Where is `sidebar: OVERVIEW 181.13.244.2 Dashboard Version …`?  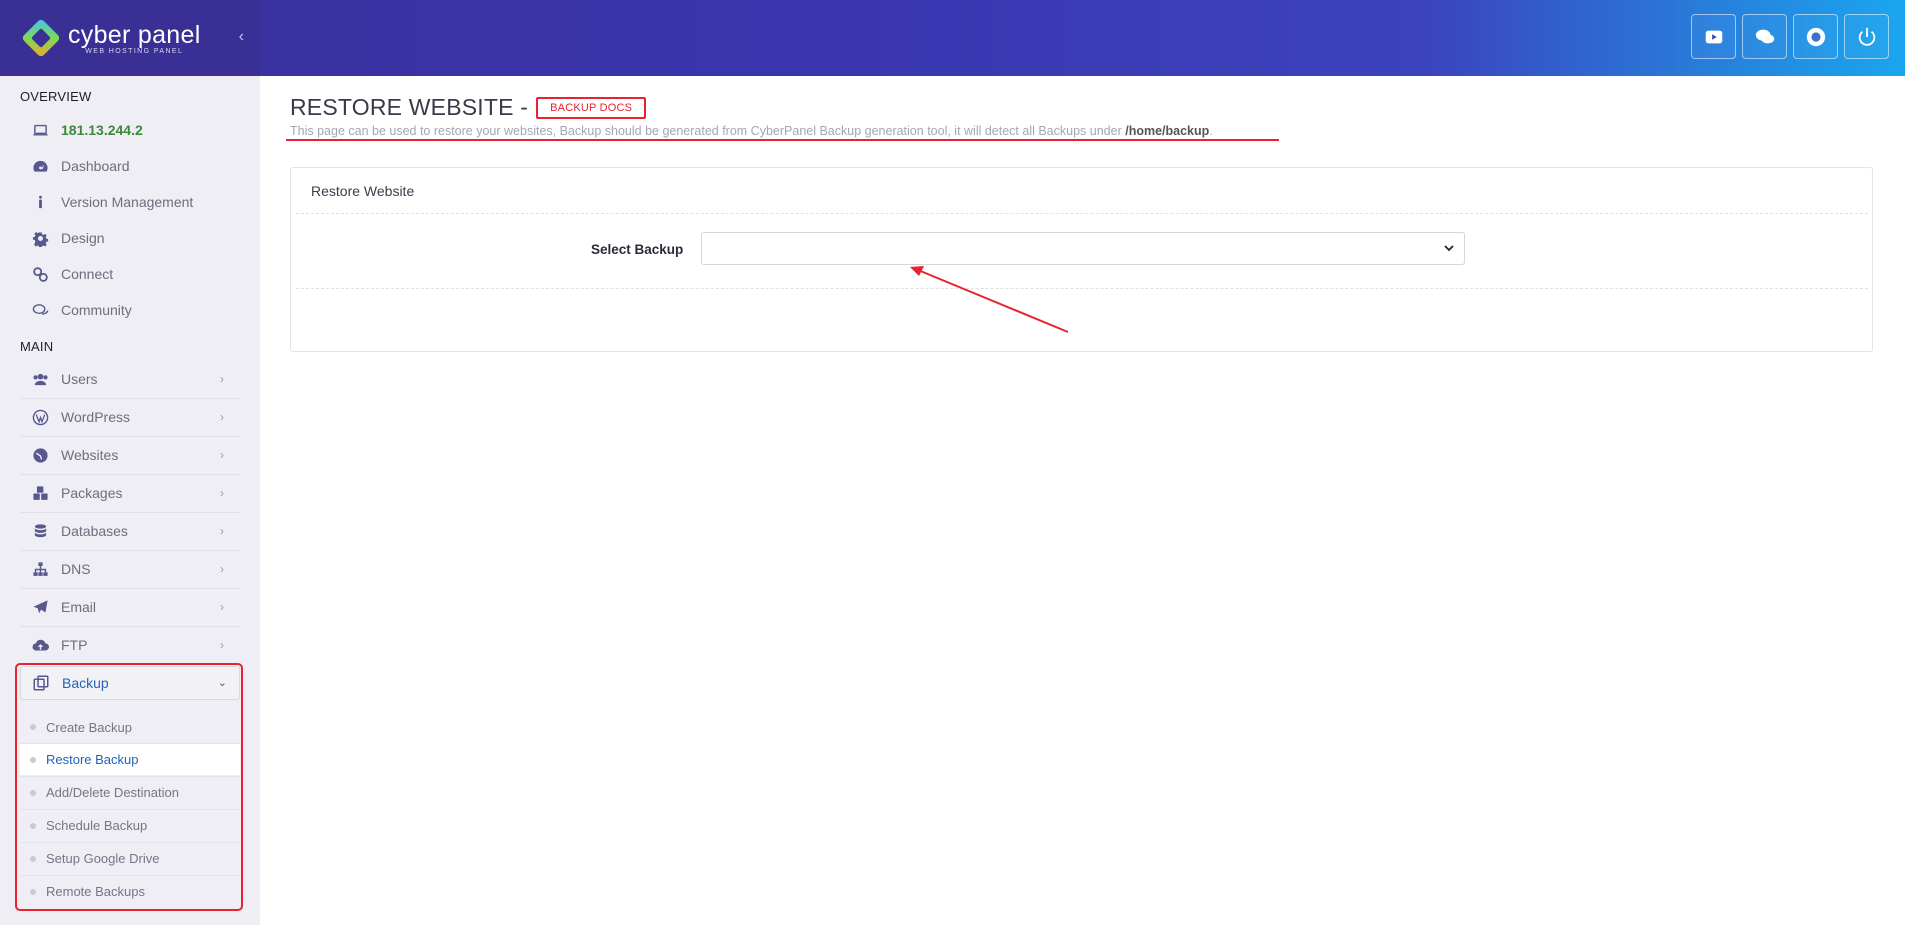 sidebar: OVERVIEW 181.13.244.2 Dashboard Version … is located at coordinates (130, 500).